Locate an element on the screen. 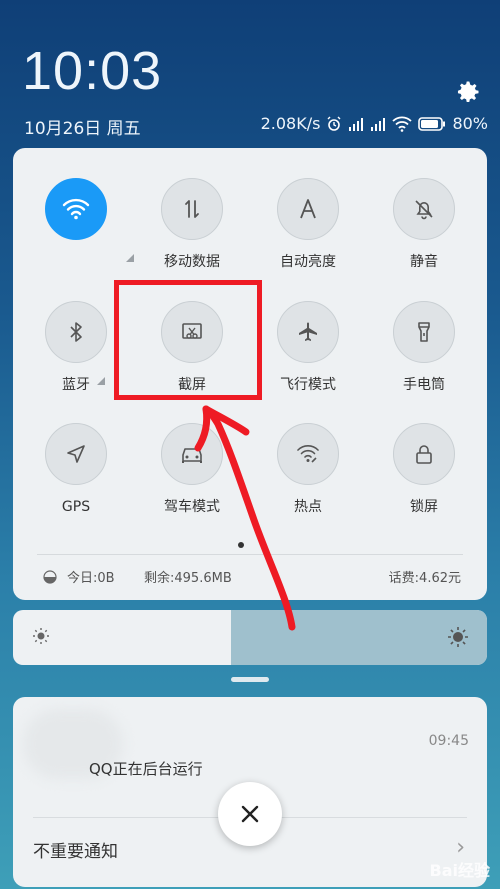 The image size is (500, 889). tile-lock-screen: 锁屏 is located at coordinates (424, 470).